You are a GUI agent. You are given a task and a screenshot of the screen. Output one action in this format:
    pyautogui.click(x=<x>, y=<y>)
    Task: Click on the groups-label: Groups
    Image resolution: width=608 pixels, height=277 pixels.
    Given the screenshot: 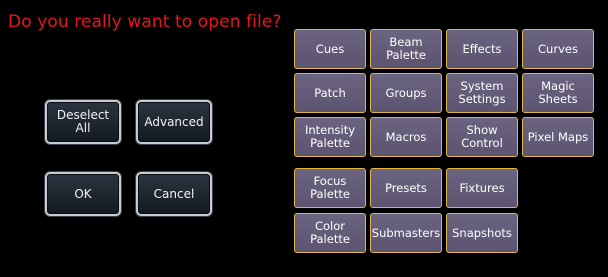 What is the action you would take?
    pyautogui.click(x=406, y=92)
    